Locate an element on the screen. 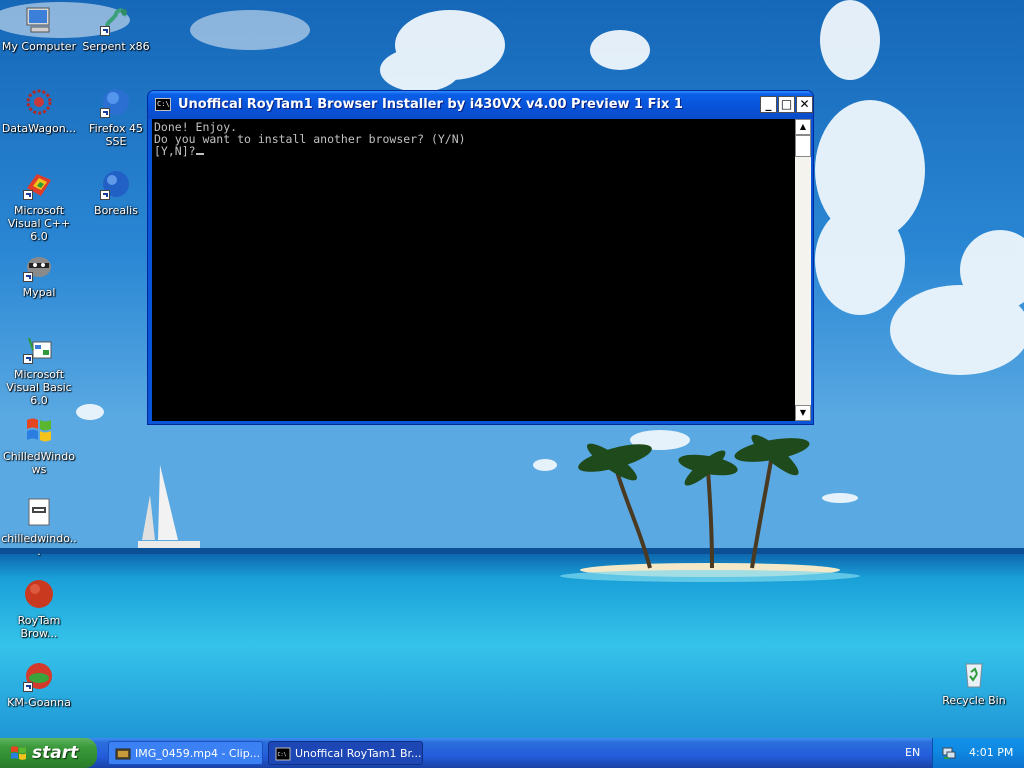 Image resolution: width=1024 pixels, height=768 pixels. desktop-icon-label: Serpent x86 is located at coordinates (116, 46).